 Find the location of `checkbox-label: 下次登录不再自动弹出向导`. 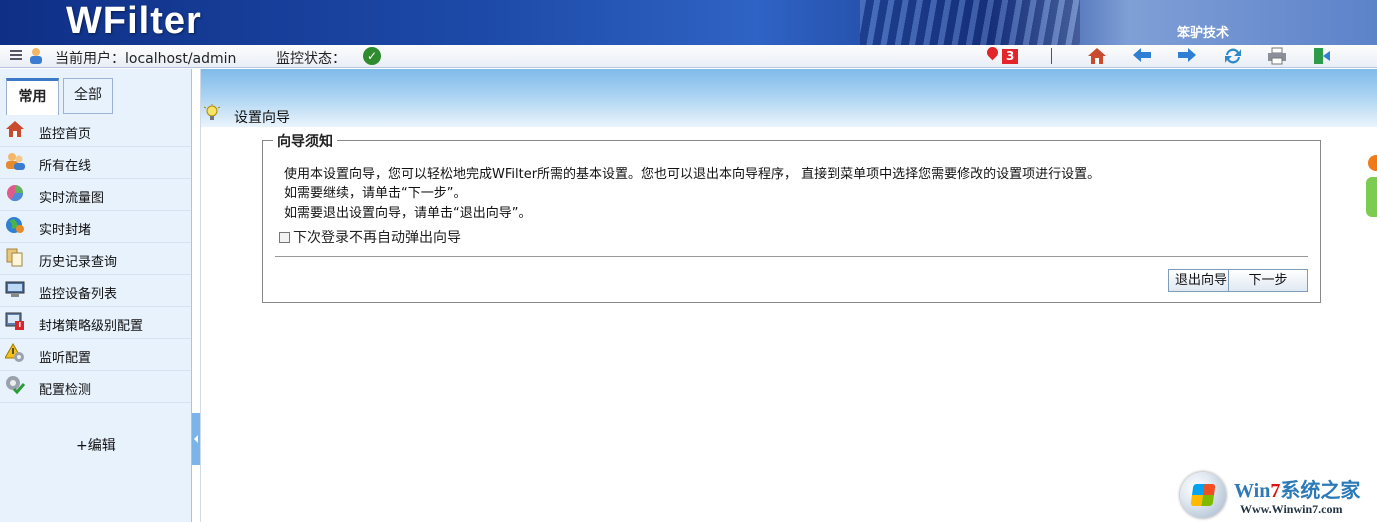

checkbox-label: 下次登录不再自动弹出向导 is located at coordinates (377, 238).